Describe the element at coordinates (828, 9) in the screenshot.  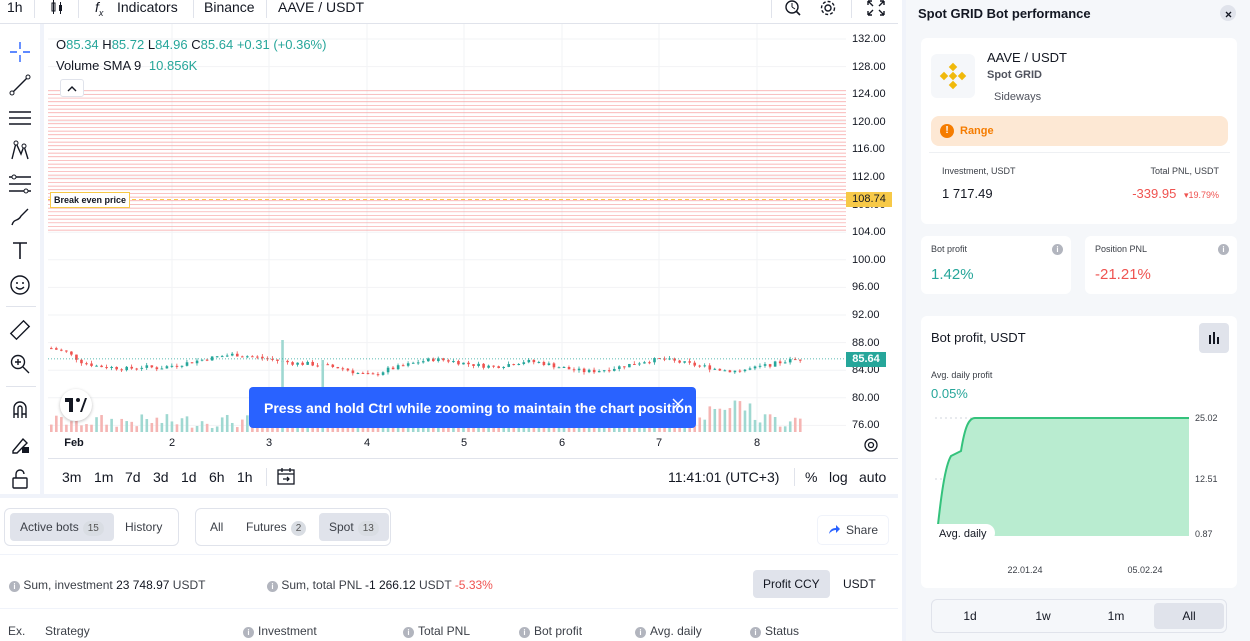
I see `gear-icon` at that location.